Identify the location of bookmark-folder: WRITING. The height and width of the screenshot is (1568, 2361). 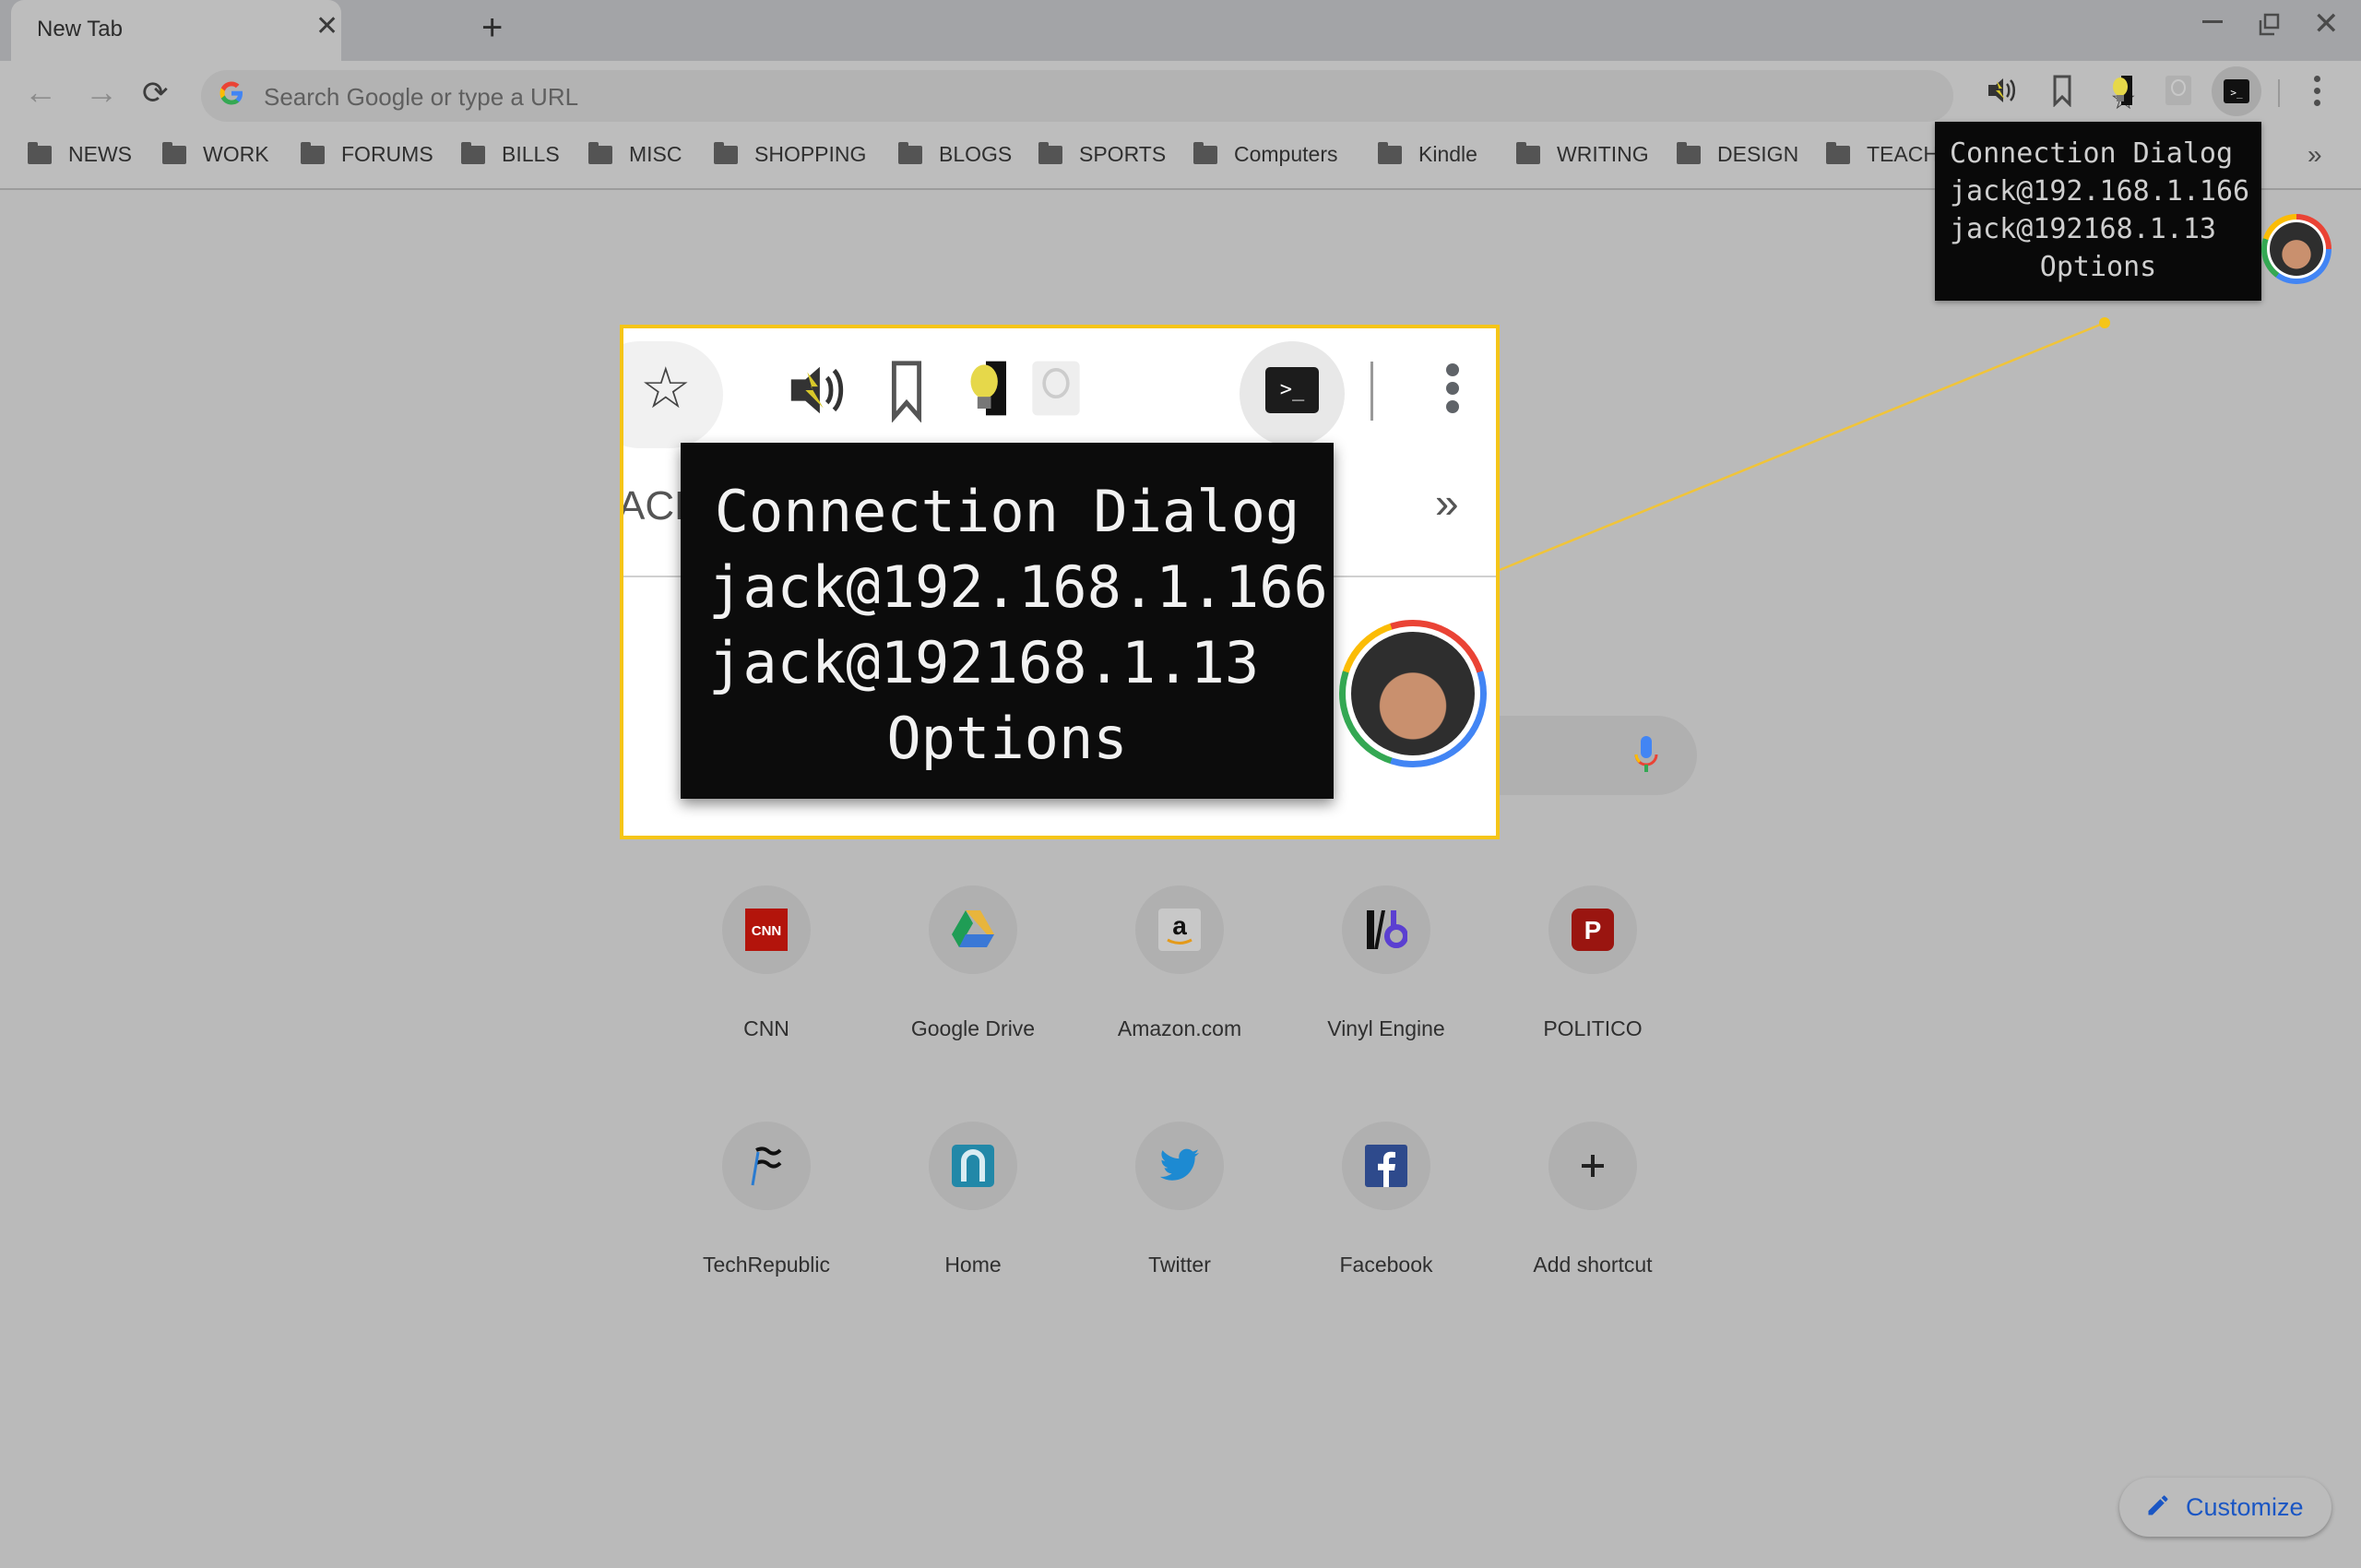
(1582, 154).